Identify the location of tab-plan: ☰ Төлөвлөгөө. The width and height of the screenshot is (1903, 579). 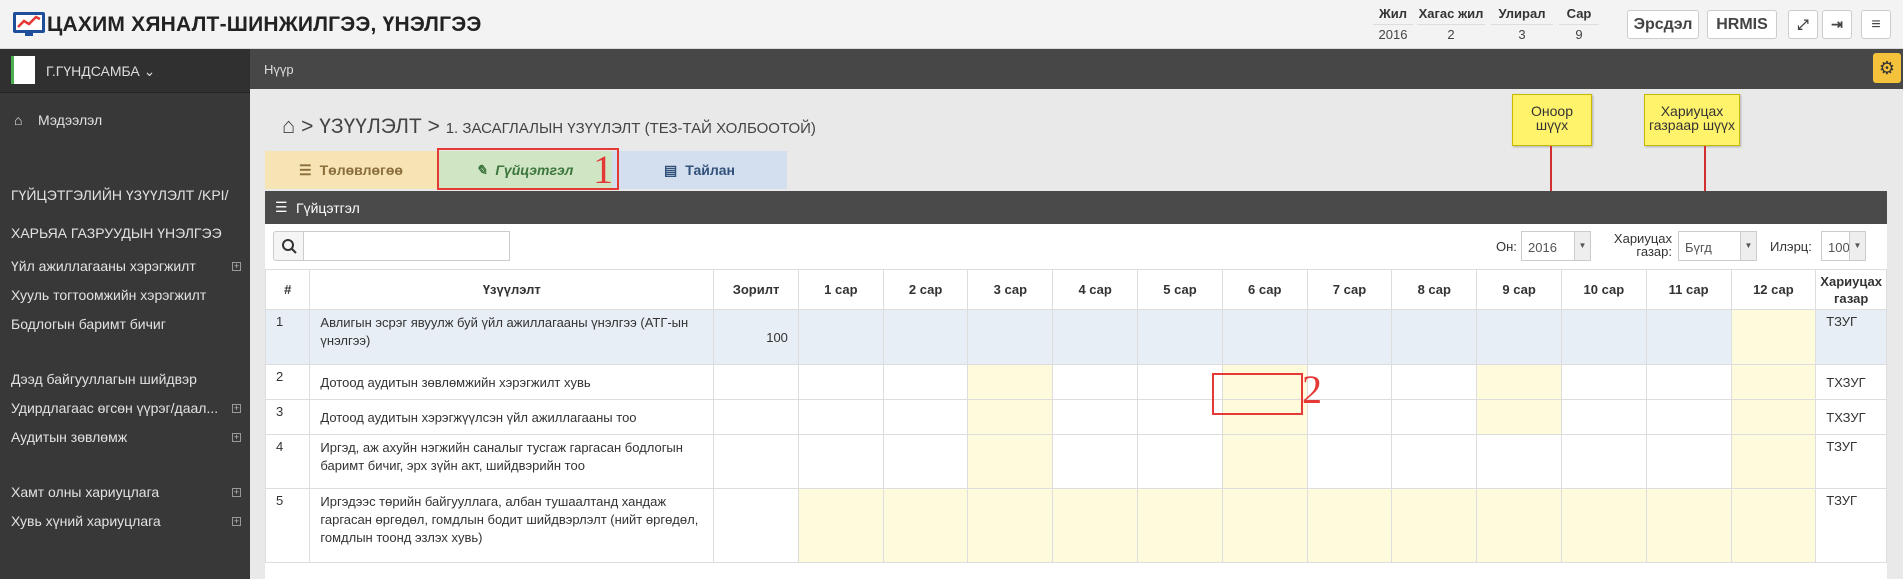
(351, 170).